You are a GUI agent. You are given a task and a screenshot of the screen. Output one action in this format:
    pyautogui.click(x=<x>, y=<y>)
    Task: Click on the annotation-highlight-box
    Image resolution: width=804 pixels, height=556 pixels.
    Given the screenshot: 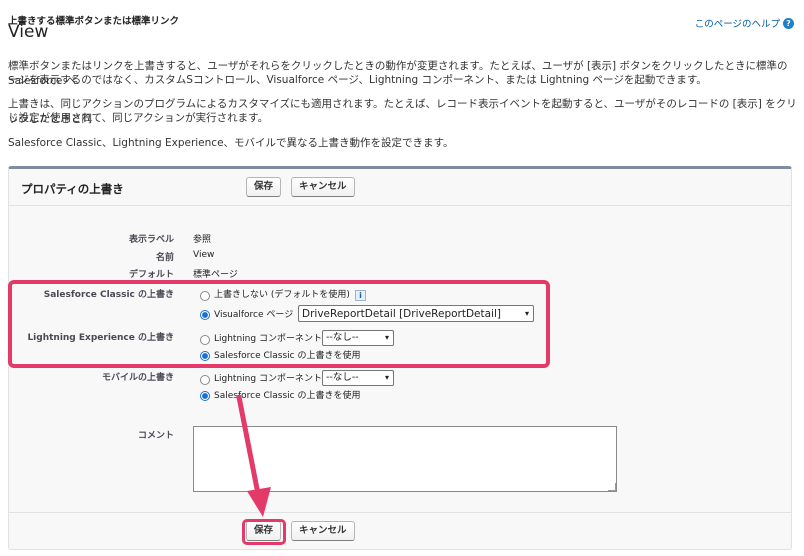 What is the action you would take?
    pyautogui.click(x=279, y=324)
    